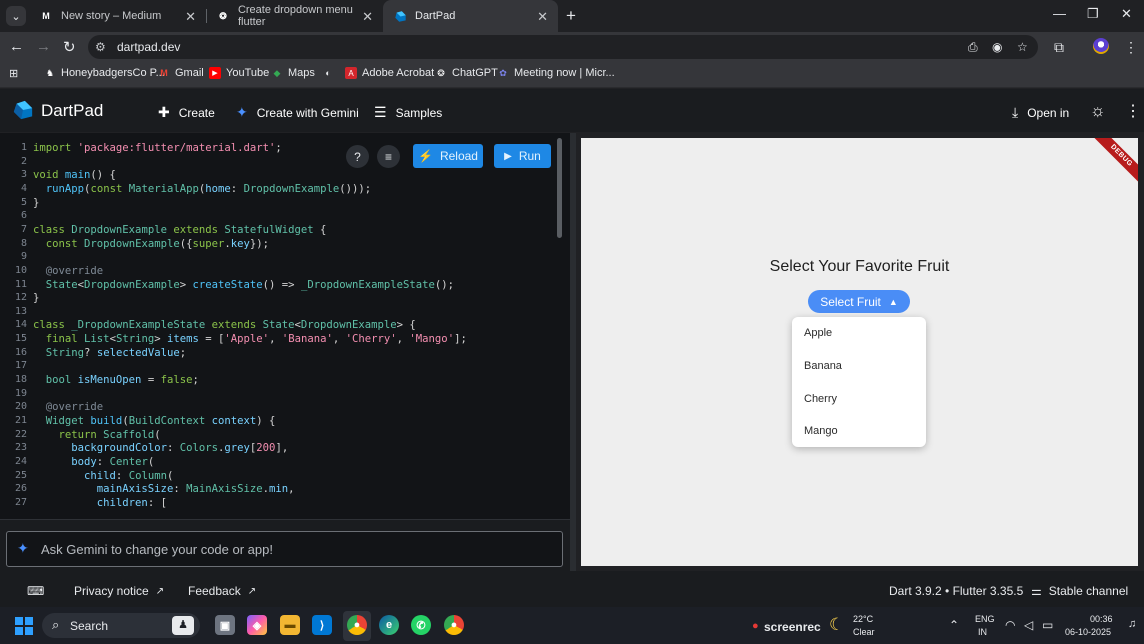 This screenshot has height=644, width=1144. What do you see at coordinates (421, 625) in the screenshot?
I see `whatsapp-icon: ✆` at bounding box center [421, 625].